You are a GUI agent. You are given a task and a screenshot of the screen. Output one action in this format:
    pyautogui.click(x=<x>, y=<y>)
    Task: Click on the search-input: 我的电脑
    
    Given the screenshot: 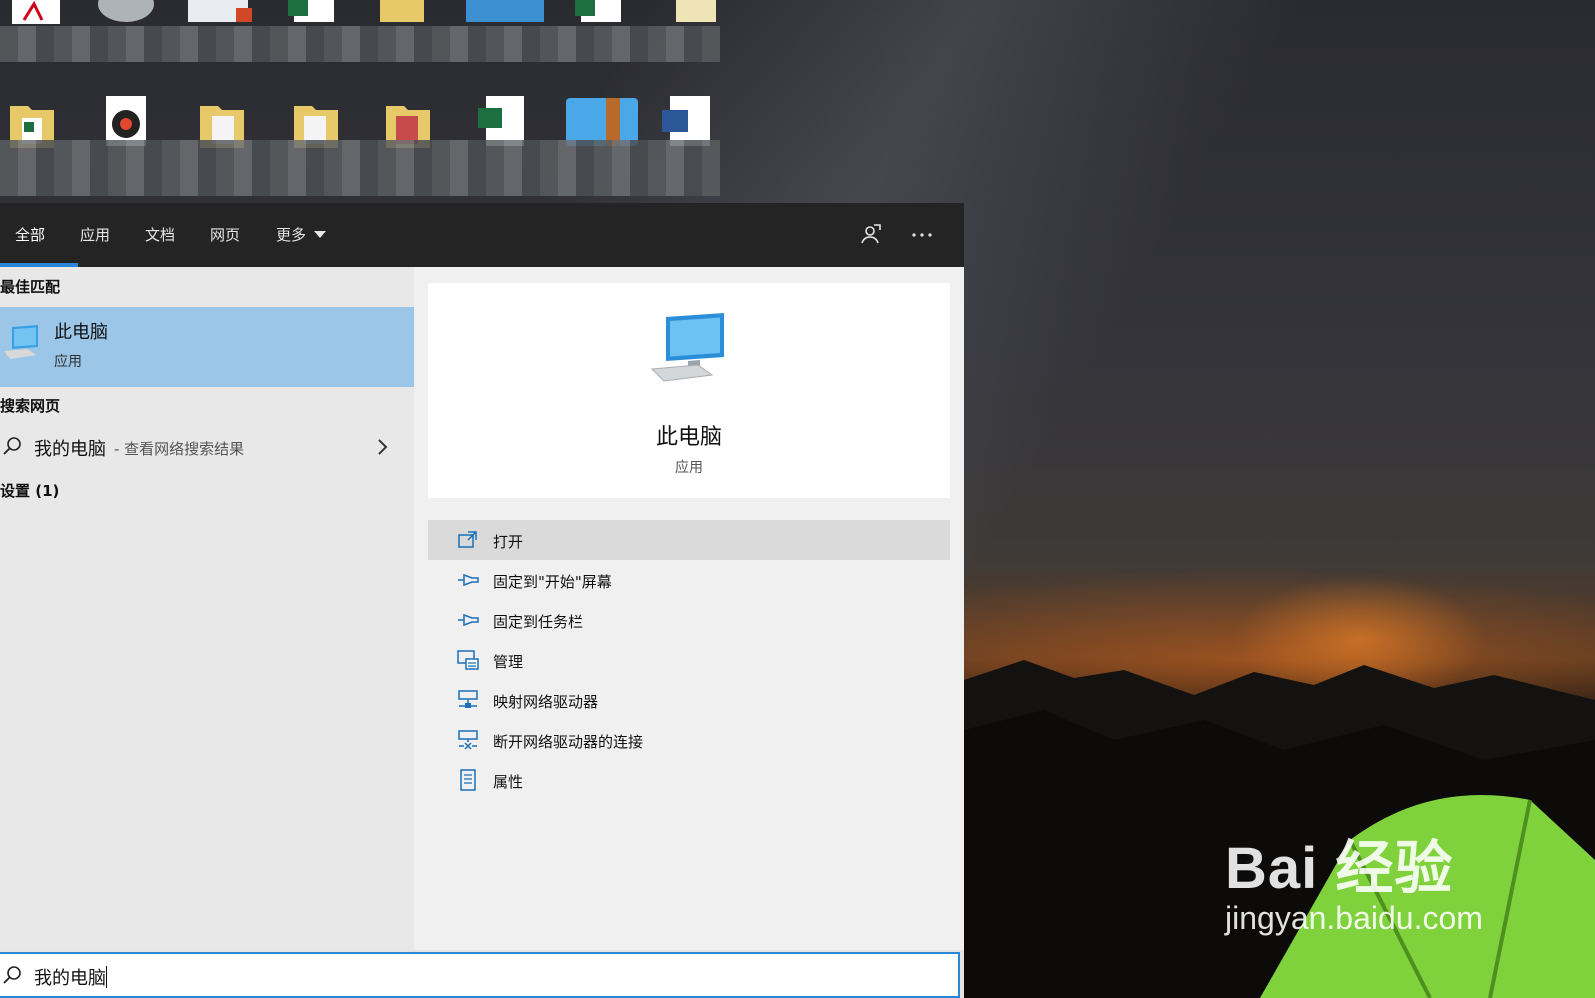 What is the action you would take?
    pyautogui.click(x=480, y=975)
    